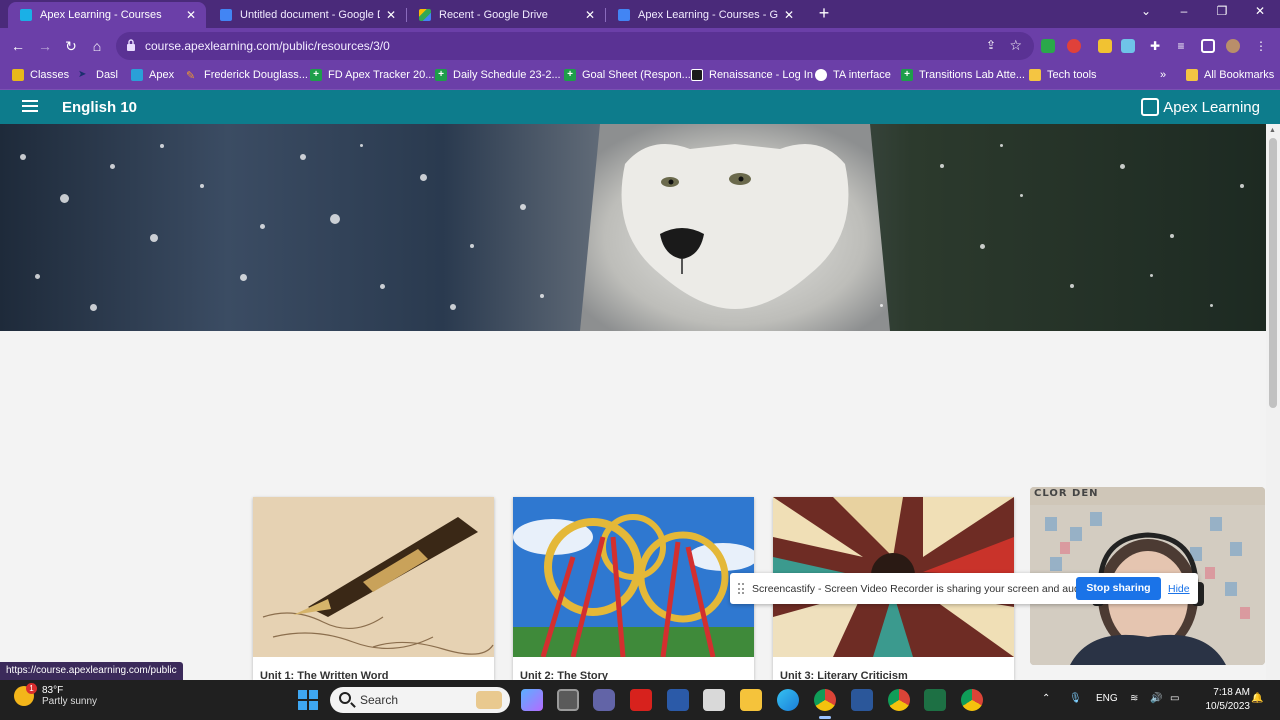 This screenshot has height=720, width=1280. I want to click on search-icon, so click(345, 698).